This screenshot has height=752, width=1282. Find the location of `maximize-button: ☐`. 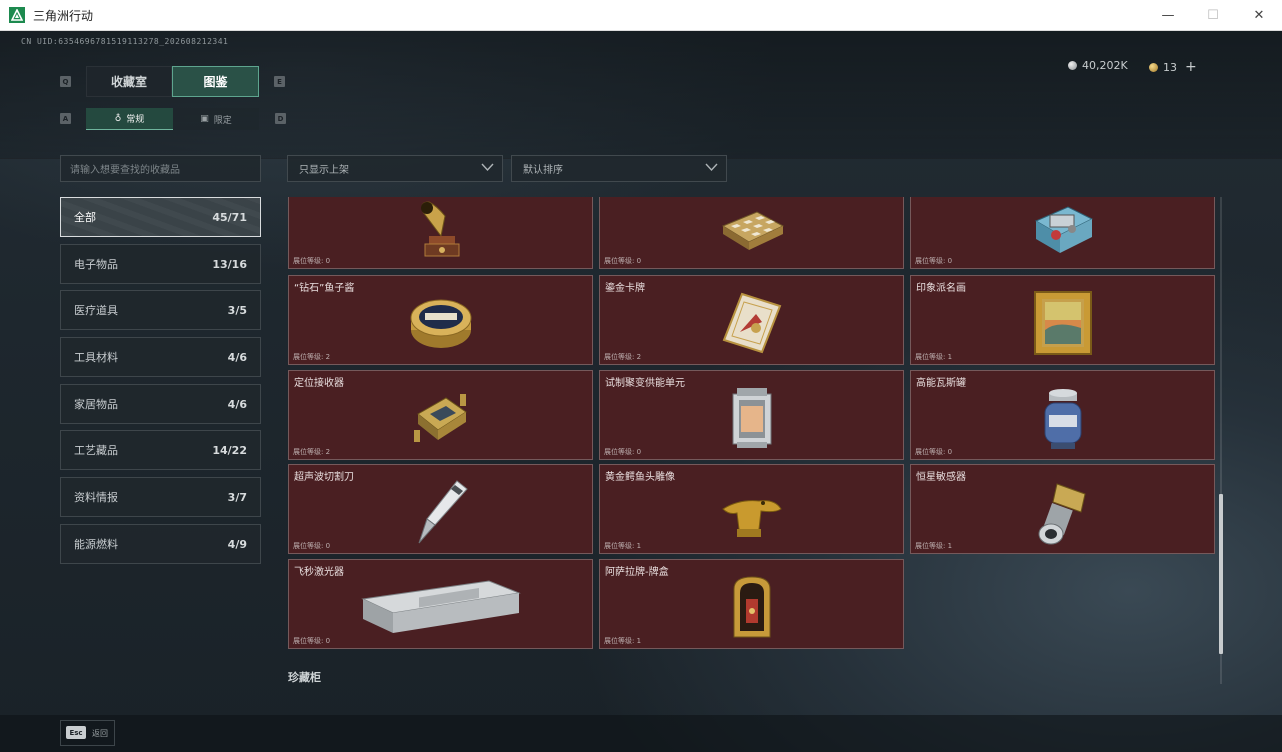

maximize-button: ☐ is located at coordinates (1213, 15).